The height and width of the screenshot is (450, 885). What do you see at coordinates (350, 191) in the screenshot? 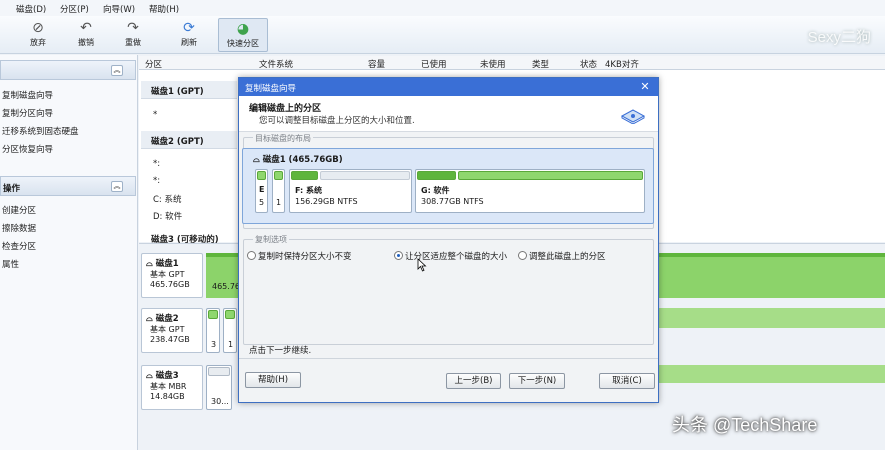
I see `target-partition-f: F: 系统 156.29GB NTFS` at bounding box center [350, 191].